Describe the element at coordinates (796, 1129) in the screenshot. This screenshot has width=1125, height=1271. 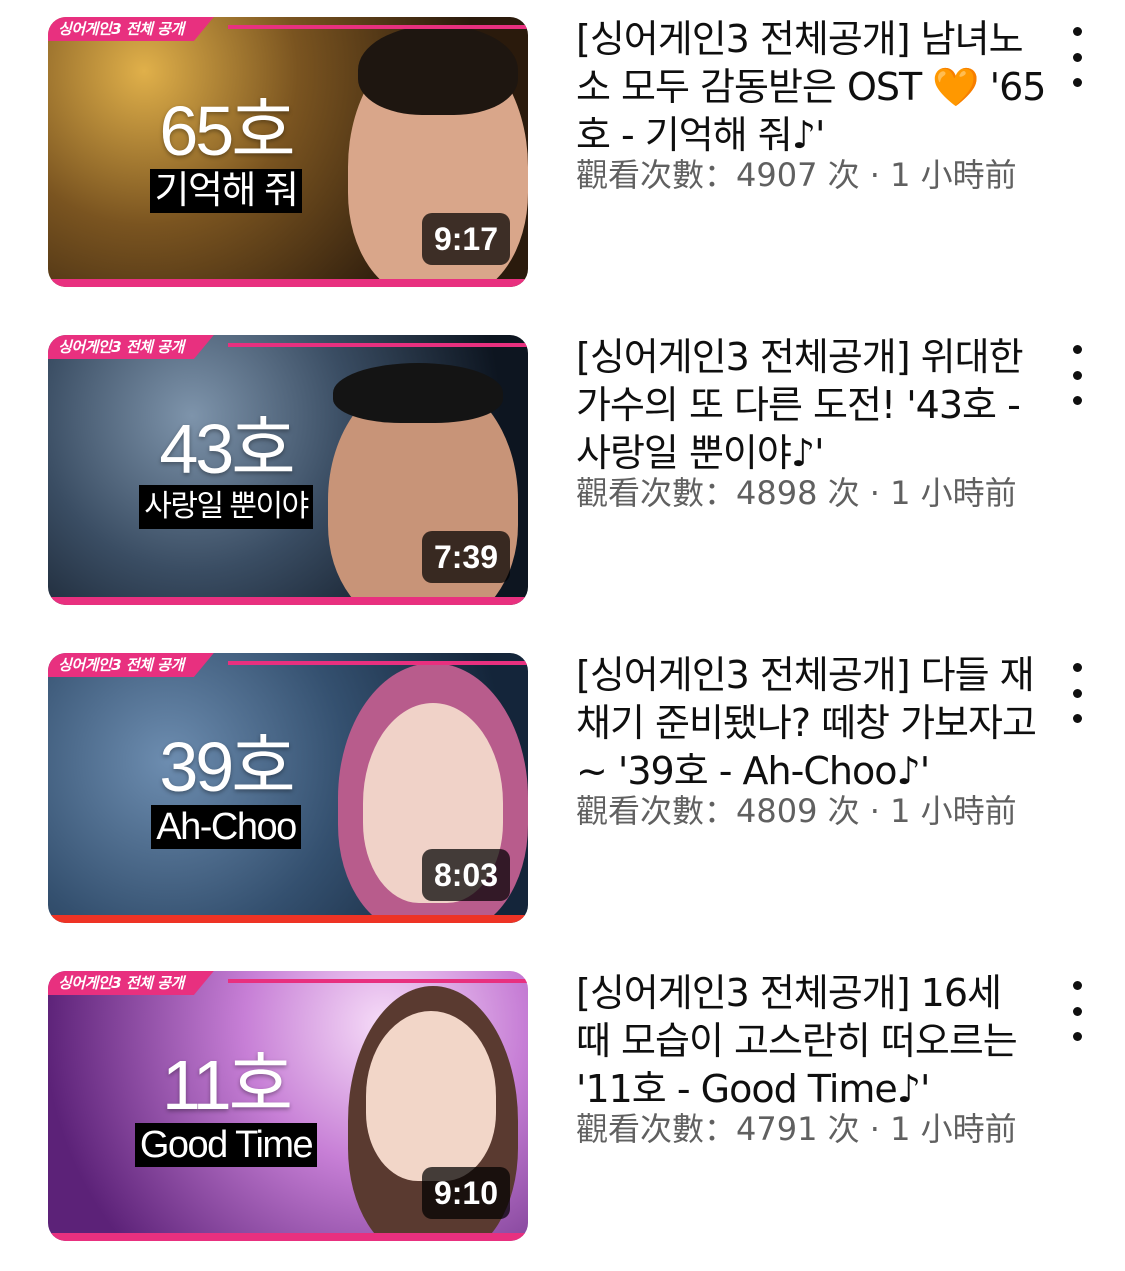
I see `video-meta: 觀看次數：4791 次 · 1 小時前` at that location.